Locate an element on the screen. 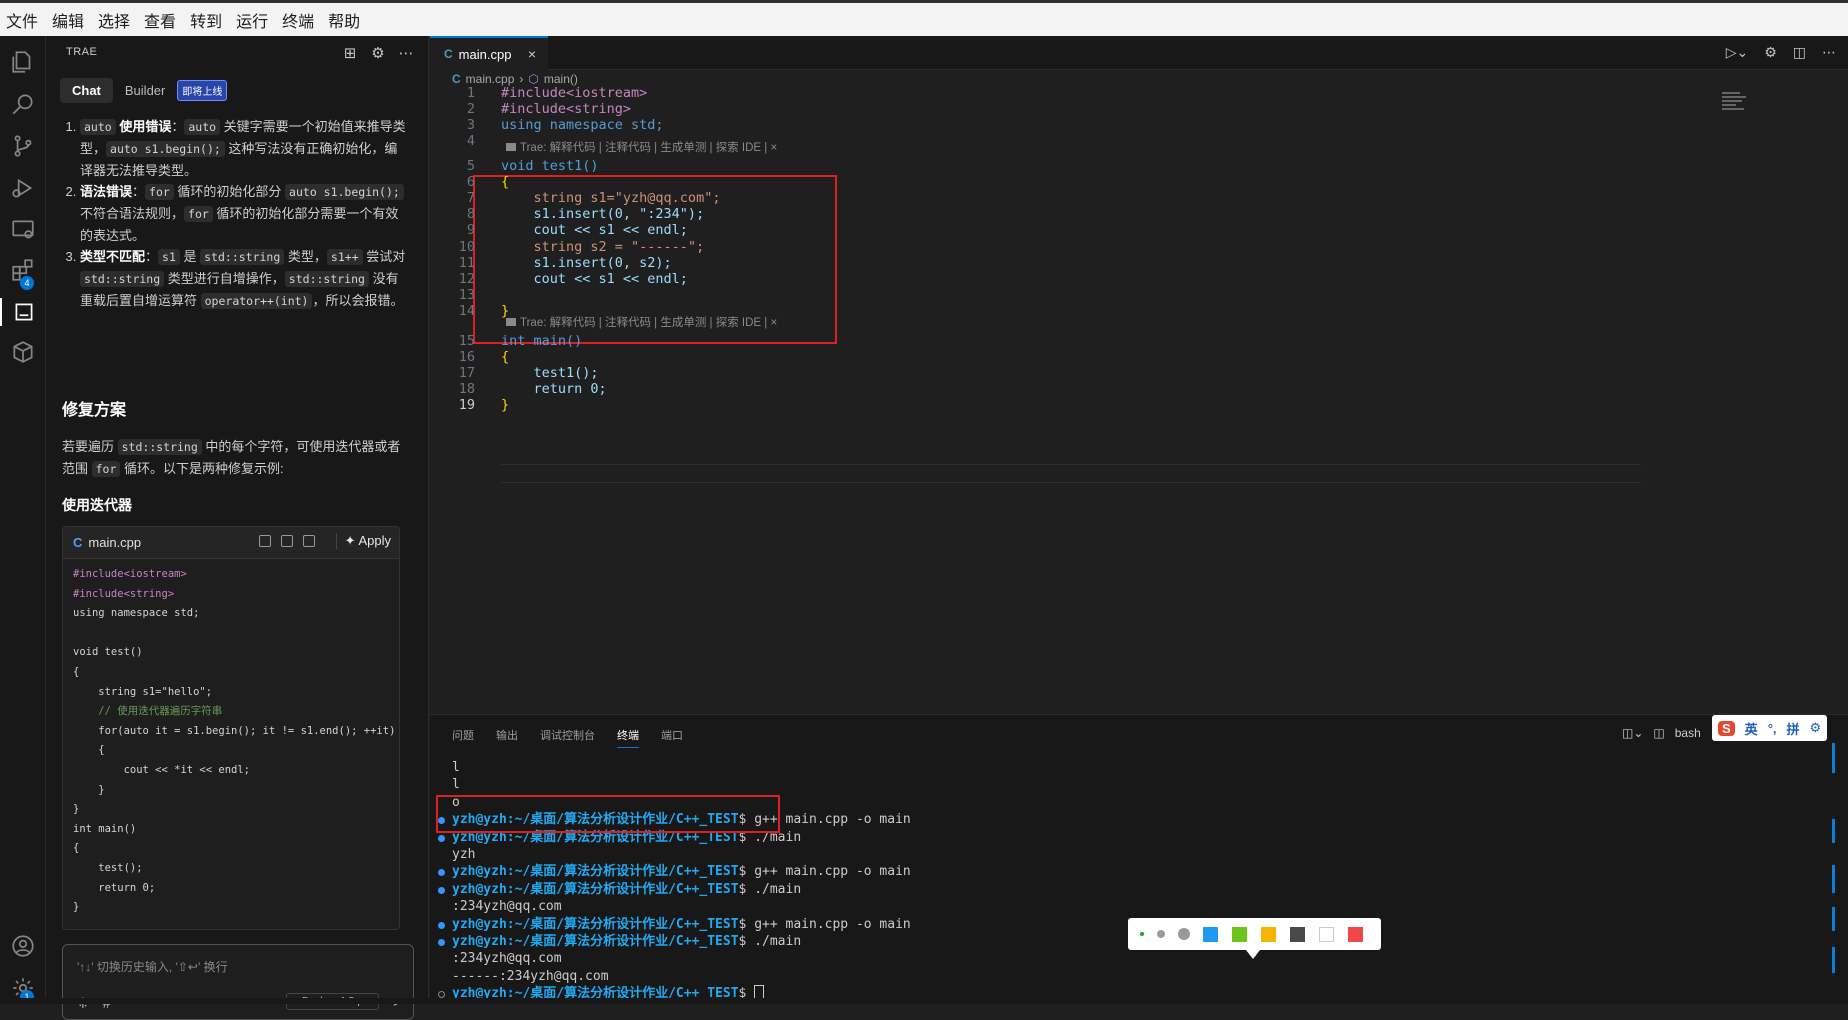 The height and width of the screenshot is (1020, 1848). run-debug-icon is located at coordinates (23, 188).